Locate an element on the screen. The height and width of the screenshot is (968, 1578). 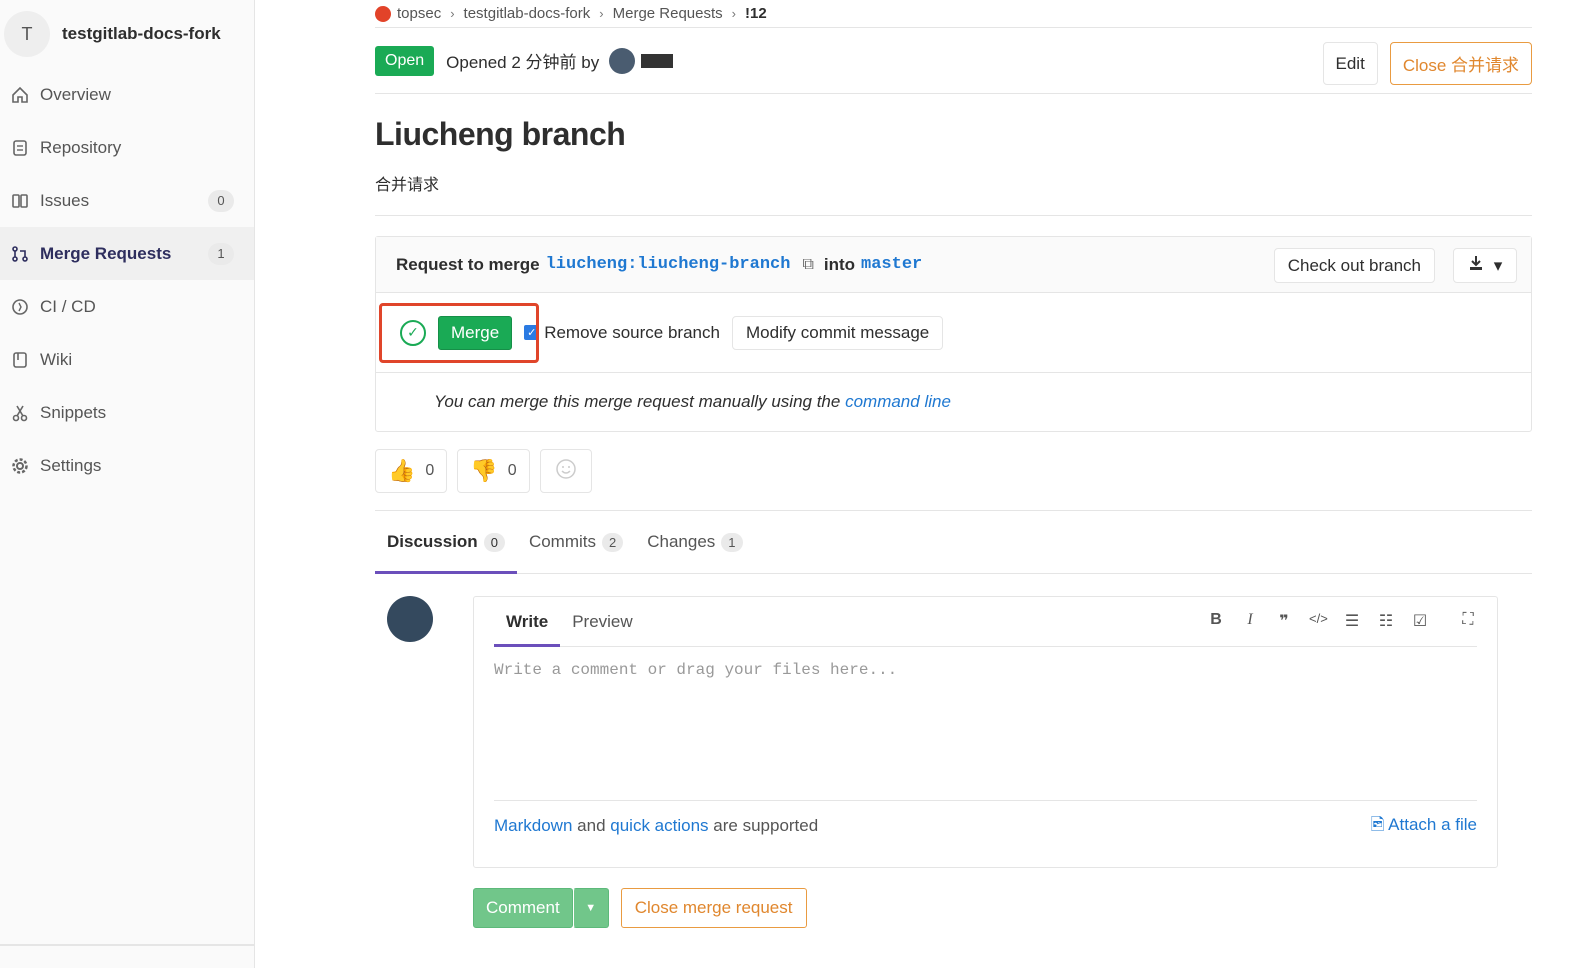
download-dropdown-button: ▾ is located at coordinates (1485, 265).